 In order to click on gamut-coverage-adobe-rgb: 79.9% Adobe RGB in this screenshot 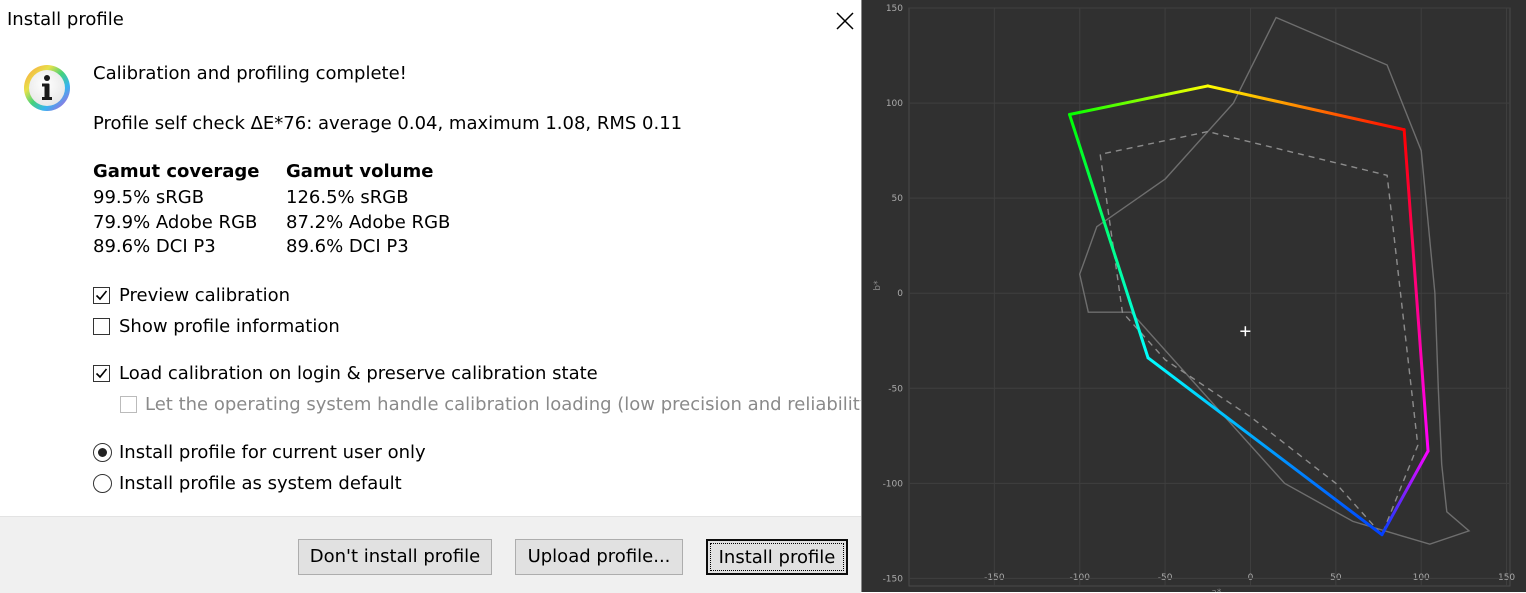, I will do `click(175, 222)`.